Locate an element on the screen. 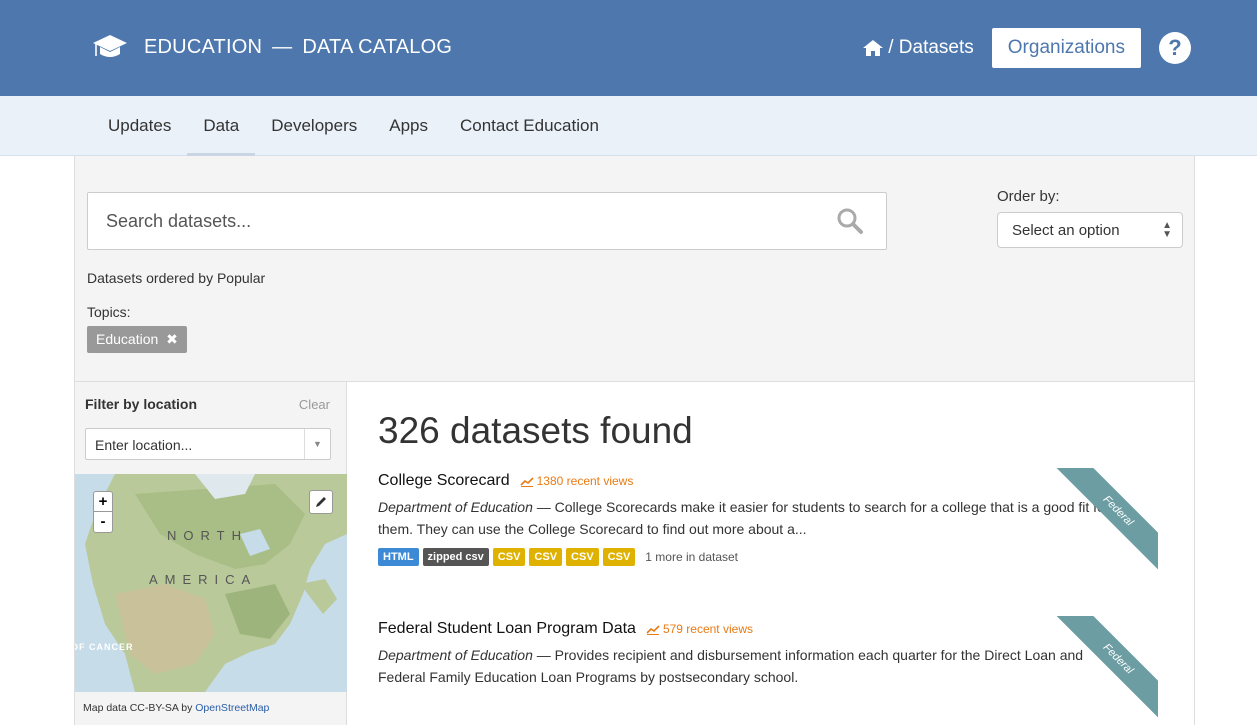  tab-updates: Updates is located at coordinates (139, 126).